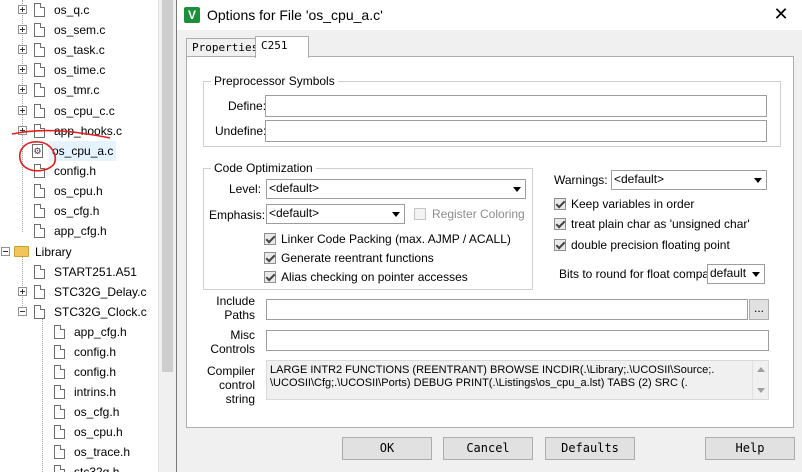 This screenshot has width=802, height=472. I want to click on keep-variables-label: Keep variables in order, so click(633, 204).